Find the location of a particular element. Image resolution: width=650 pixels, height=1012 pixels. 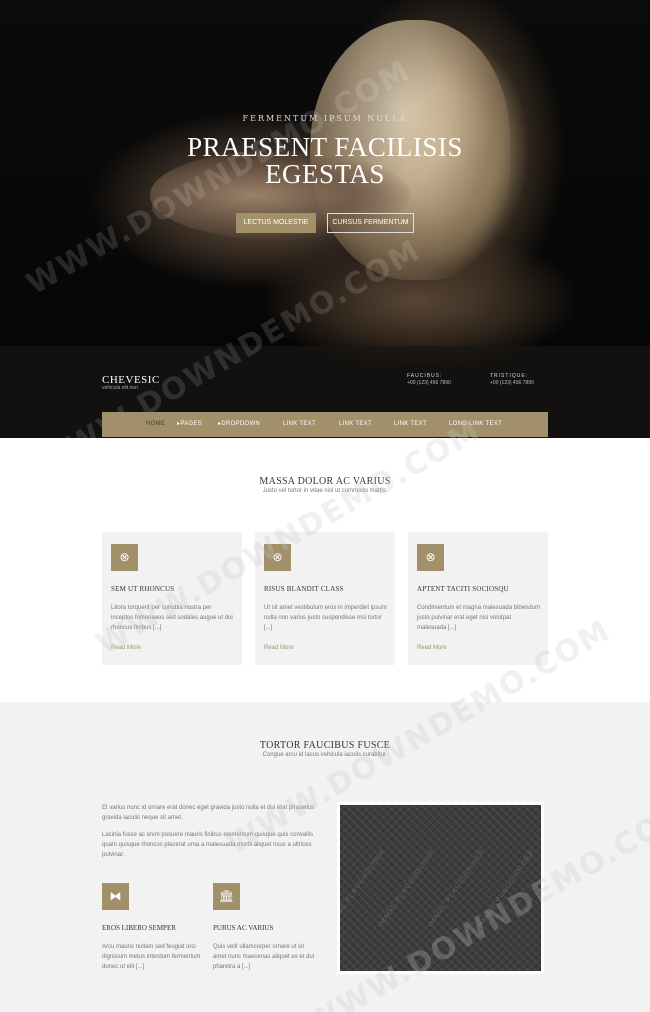

contact-phone-tristique: +00 (123) 456 7890 is located at coordinates (512, 383).